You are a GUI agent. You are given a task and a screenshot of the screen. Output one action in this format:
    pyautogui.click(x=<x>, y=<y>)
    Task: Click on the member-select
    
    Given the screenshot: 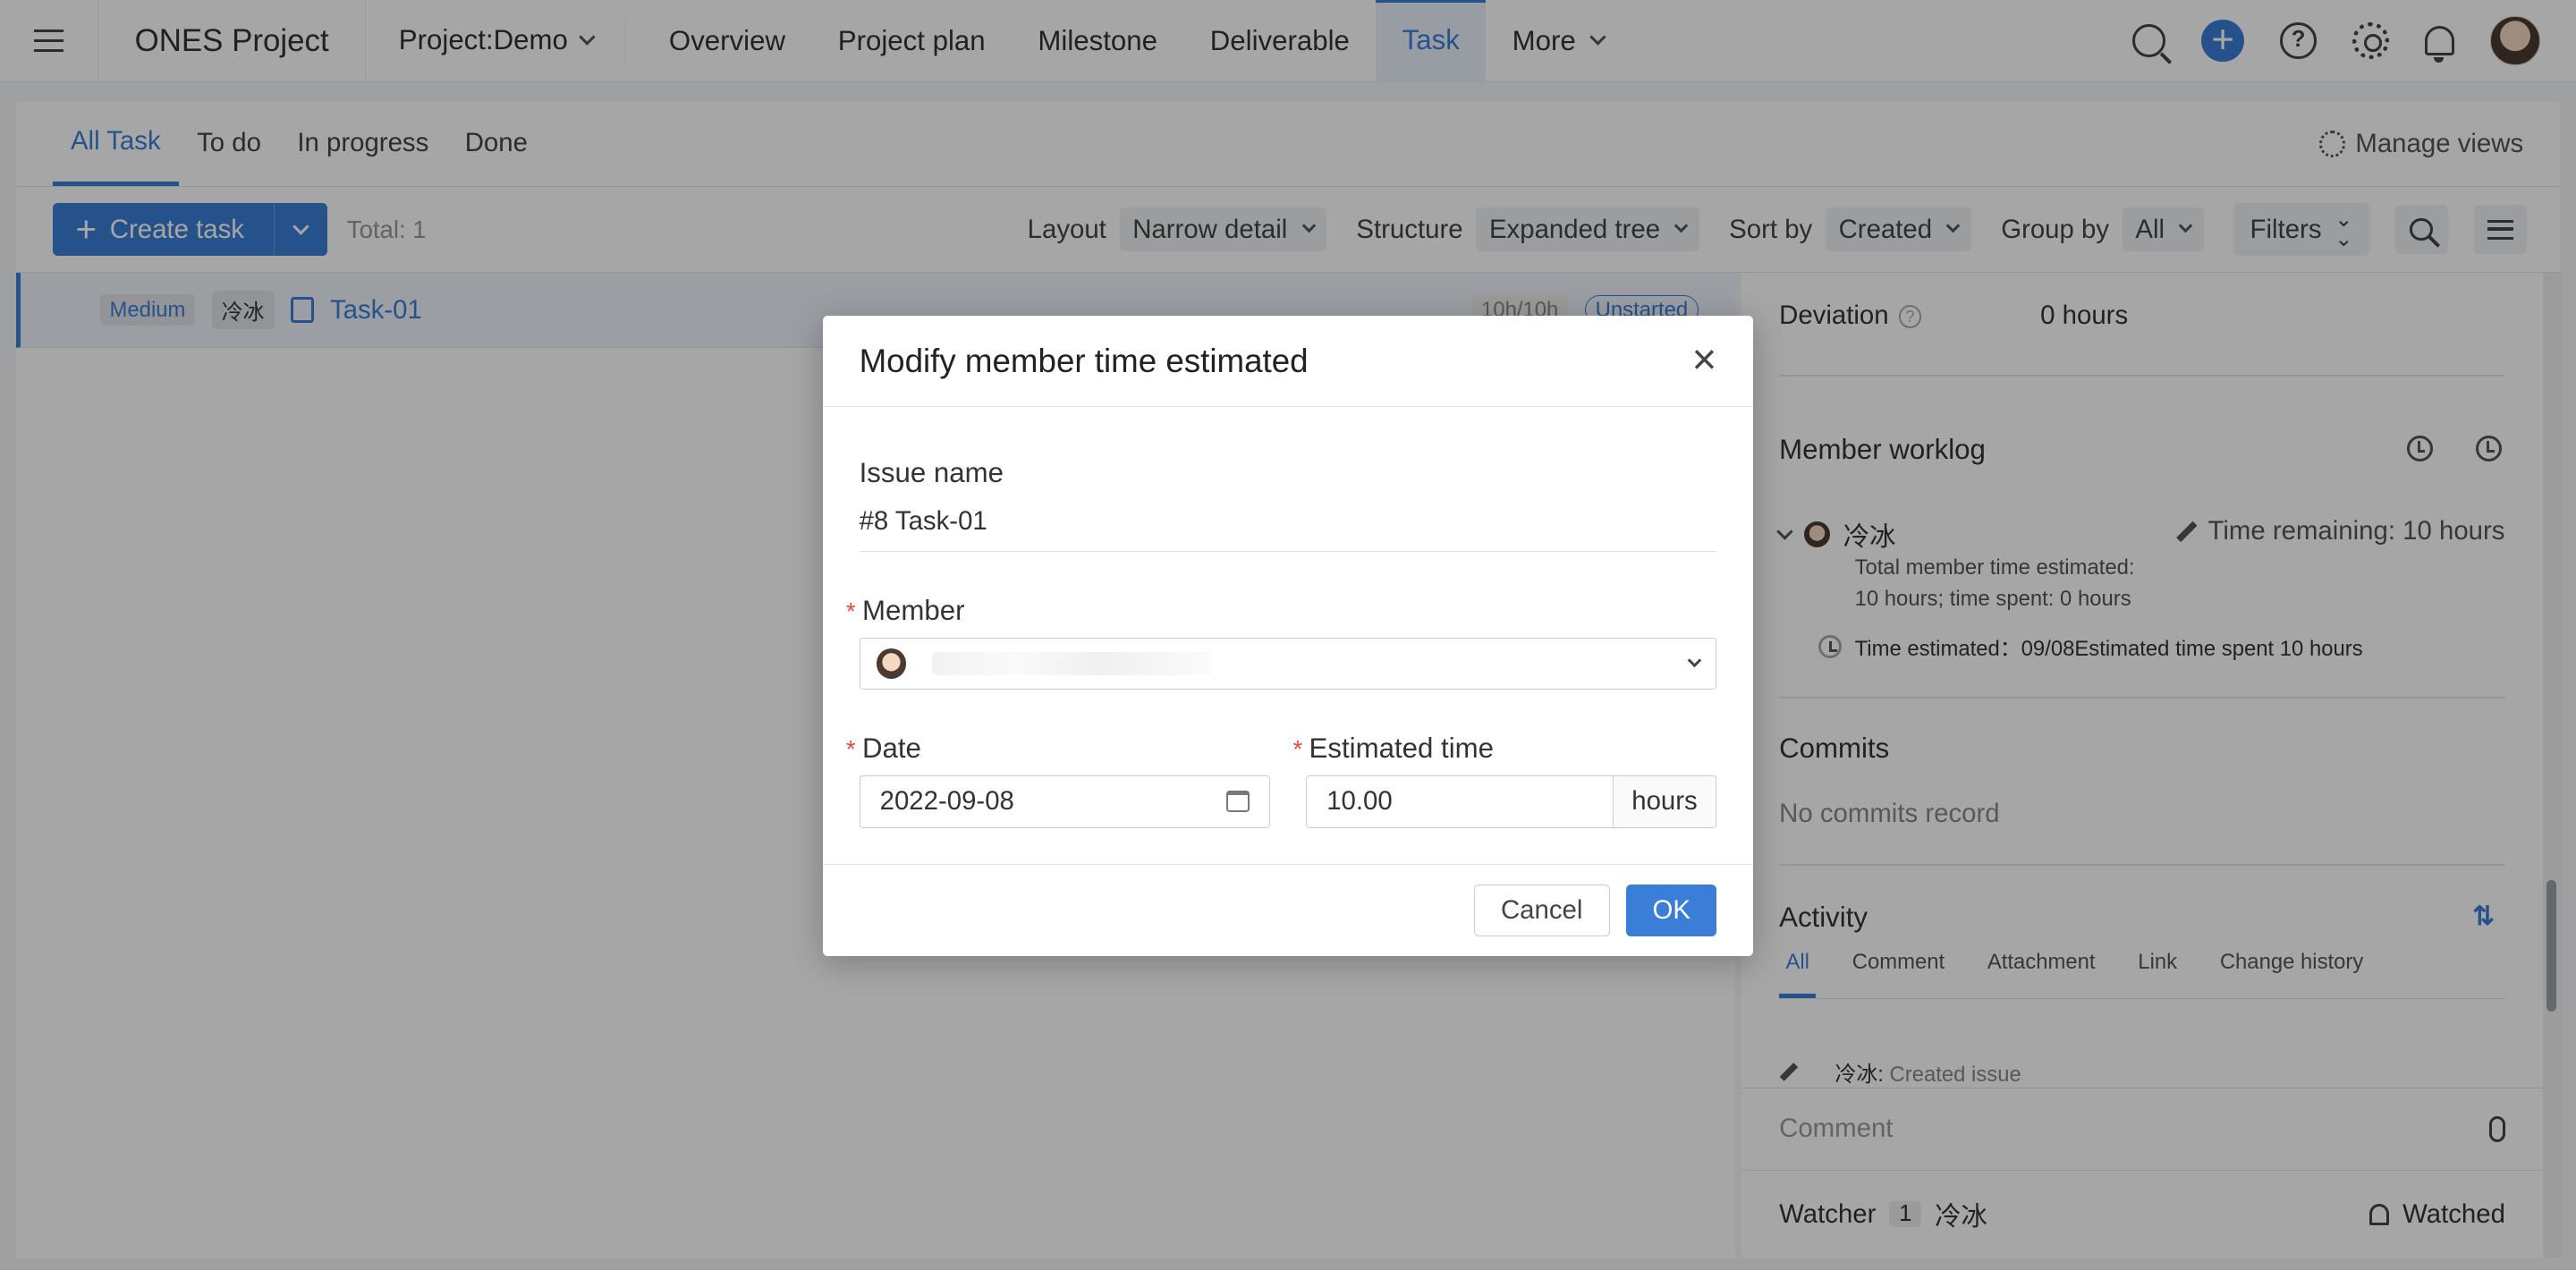 What is the action you would take?
    pyautogui.click(x=1288, y=663)
    